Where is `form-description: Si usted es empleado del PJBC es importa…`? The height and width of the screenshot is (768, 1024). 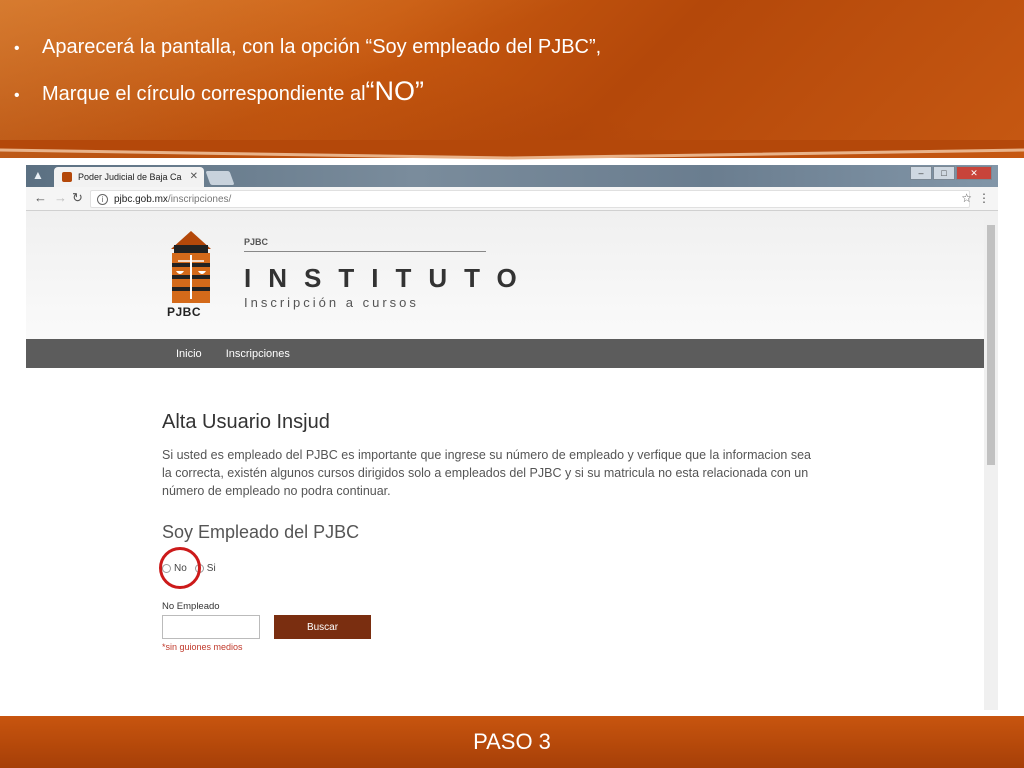
form-description: Si usted es empleado del PJBC es importa… is located at coordinates (486, 473).